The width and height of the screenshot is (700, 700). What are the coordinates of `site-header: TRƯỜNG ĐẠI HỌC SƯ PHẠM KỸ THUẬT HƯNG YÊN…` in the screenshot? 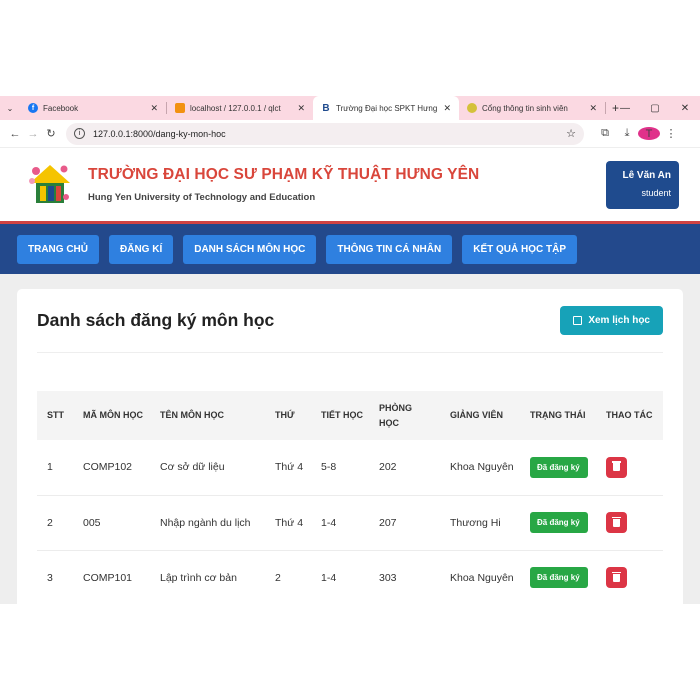 It's located at (350, 186).